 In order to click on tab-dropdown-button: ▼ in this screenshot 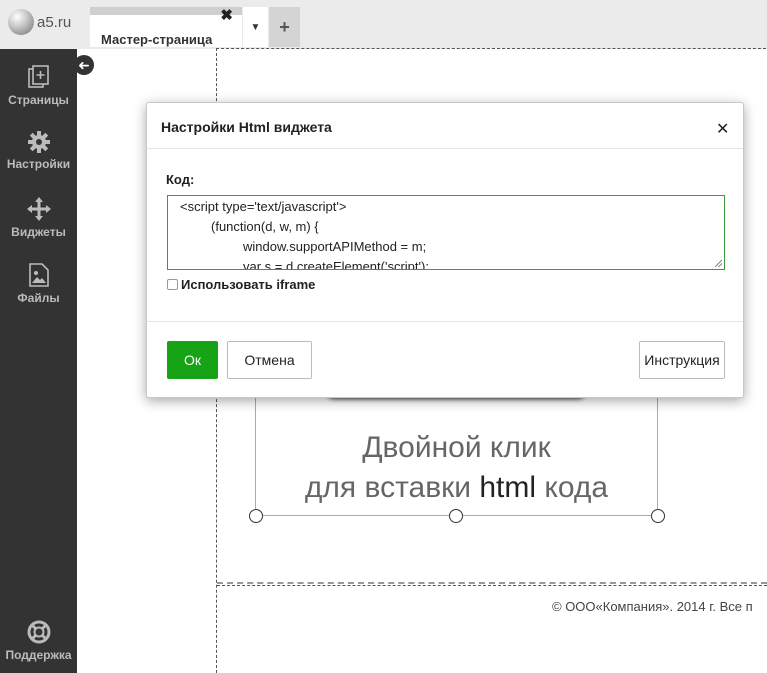, I will do `click(255, 27)`.